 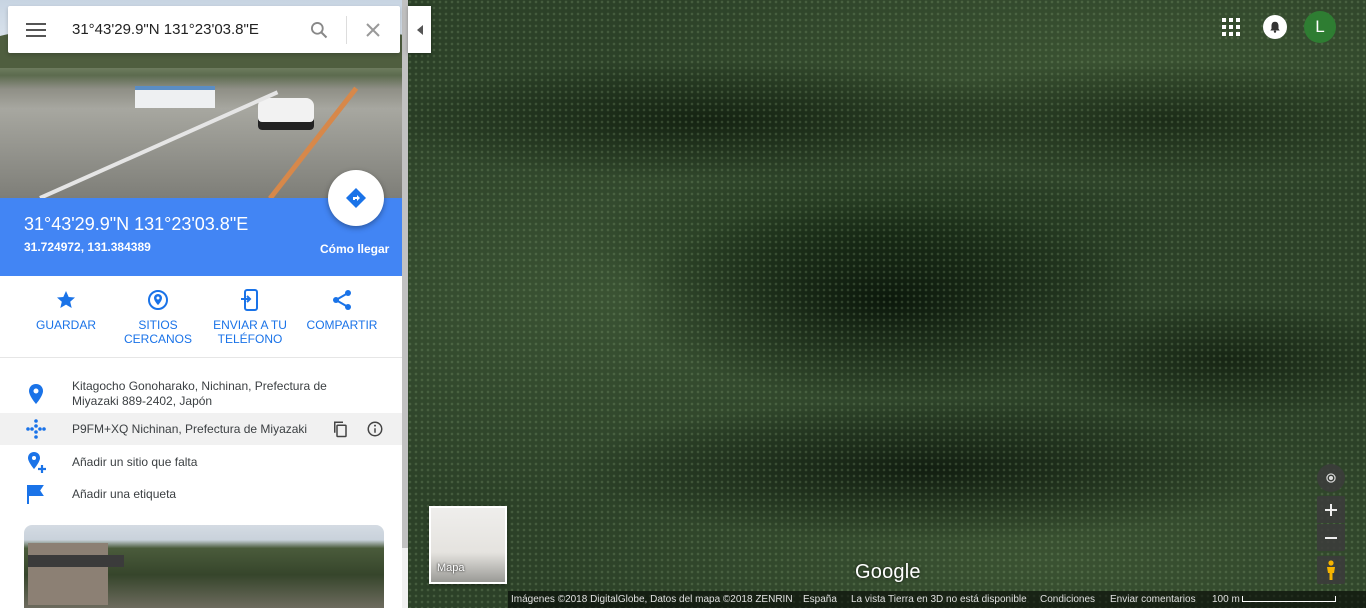 What do you see at coordinates (1289, 599) in the screenshot?
I see `scale-bar` at bounding box center [1289, 599].